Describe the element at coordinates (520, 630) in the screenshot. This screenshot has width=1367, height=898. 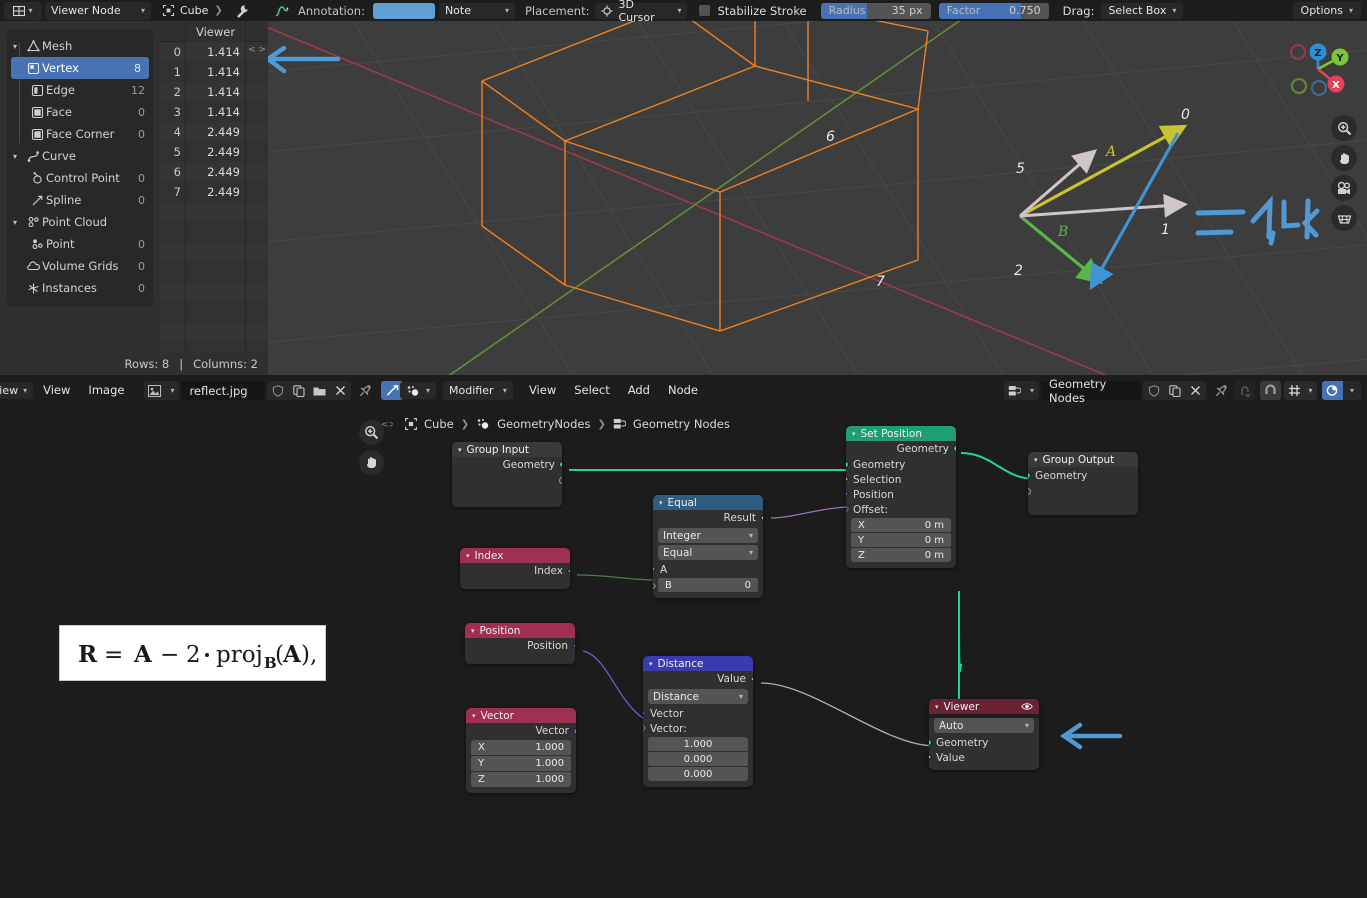
I see `node-header: ▾ Position` at that location.